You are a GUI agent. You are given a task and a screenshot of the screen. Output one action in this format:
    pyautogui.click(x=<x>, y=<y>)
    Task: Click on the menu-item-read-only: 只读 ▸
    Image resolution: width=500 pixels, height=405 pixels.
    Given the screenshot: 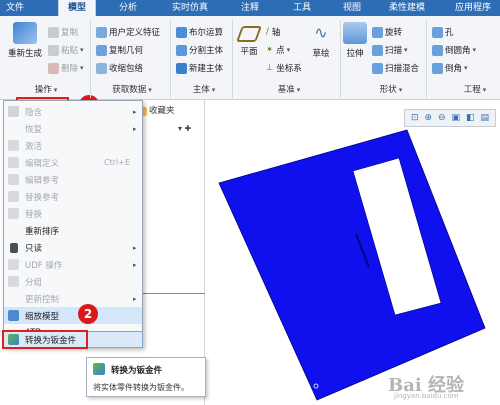 What is the action you would take?
    pyautogui.click(x=73, y=247)
    